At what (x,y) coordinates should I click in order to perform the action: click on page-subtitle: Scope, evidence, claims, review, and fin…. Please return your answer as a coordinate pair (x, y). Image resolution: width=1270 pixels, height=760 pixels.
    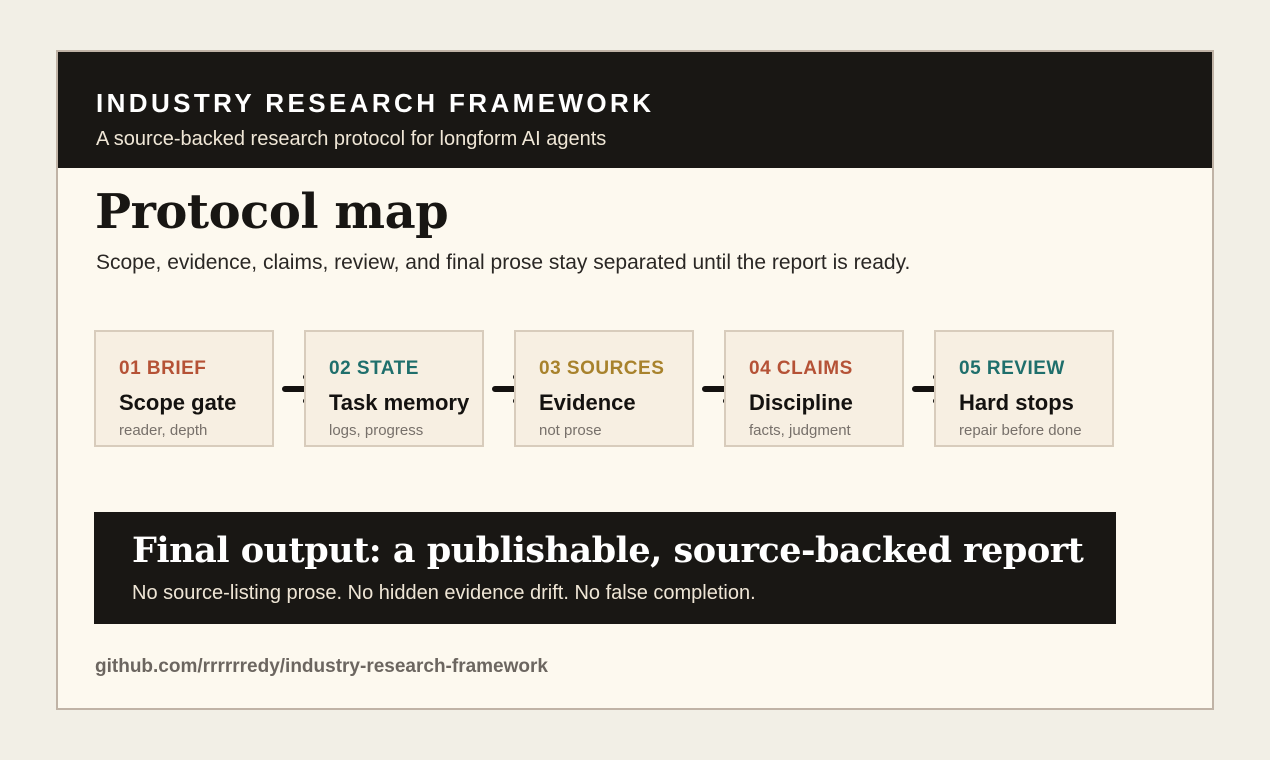
    Looking at the image, I should click on (503, 262).